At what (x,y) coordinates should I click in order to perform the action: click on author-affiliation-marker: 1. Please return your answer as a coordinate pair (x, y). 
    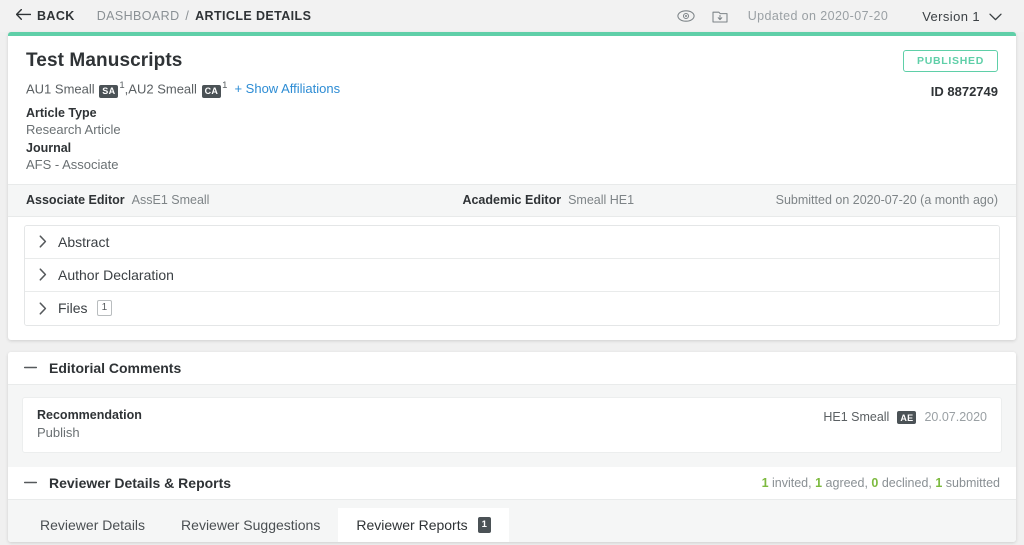
    Looking at the image, I should click on (225, 85).